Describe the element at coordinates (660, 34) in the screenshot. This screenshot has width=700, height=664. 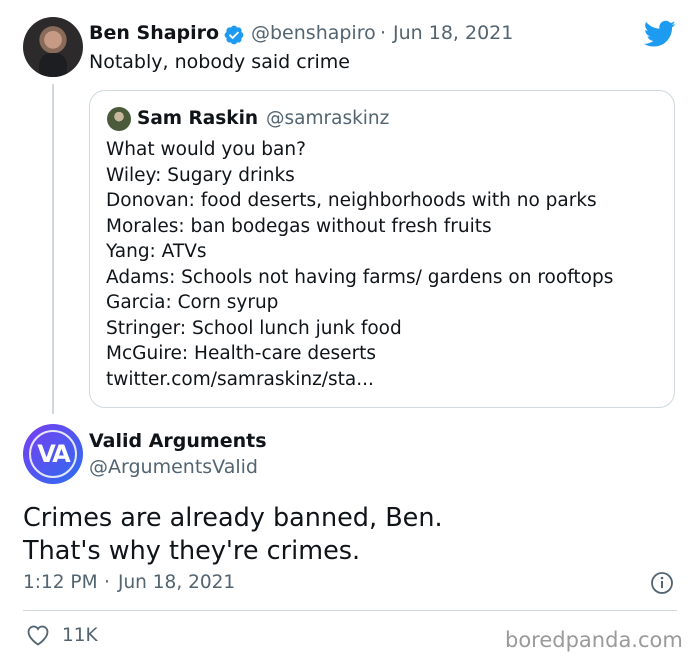
I see `twitter-bird-icon` at that location.